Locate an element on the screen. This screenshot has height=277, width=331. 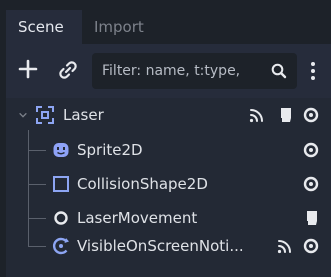
node2d-icon is located at coordinates (45, 115).